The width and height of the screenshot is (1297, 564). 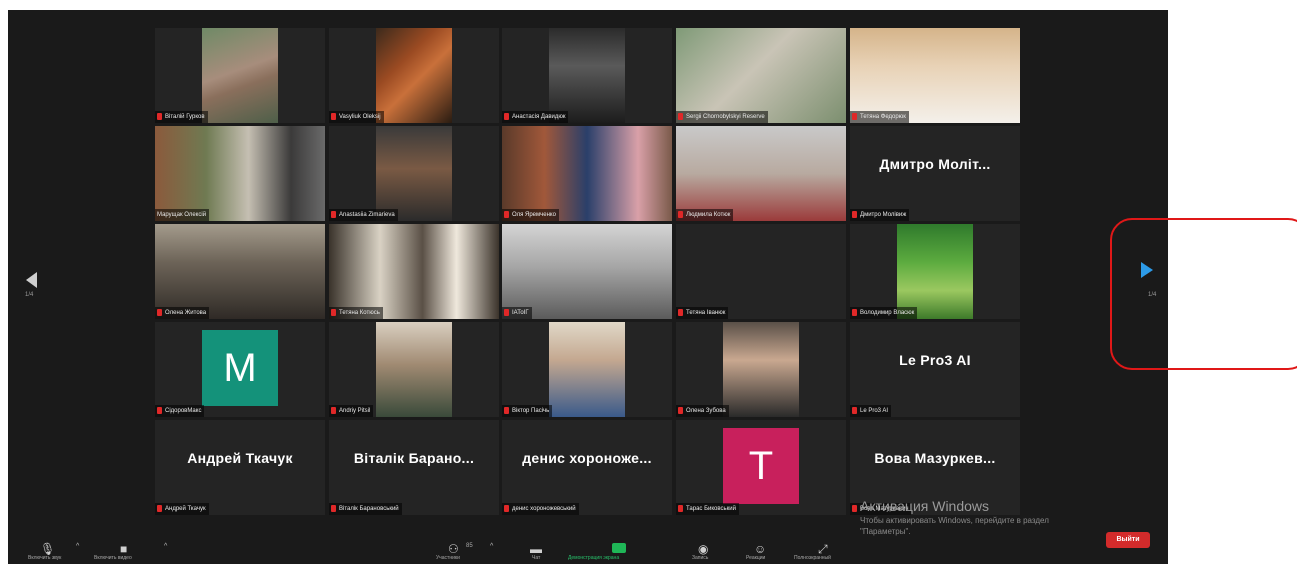 What do you see at coordinates (1128, 540) in the screenshot?
I see `leave-meeting-button: Выйти` at bounding box center [1128, 540].